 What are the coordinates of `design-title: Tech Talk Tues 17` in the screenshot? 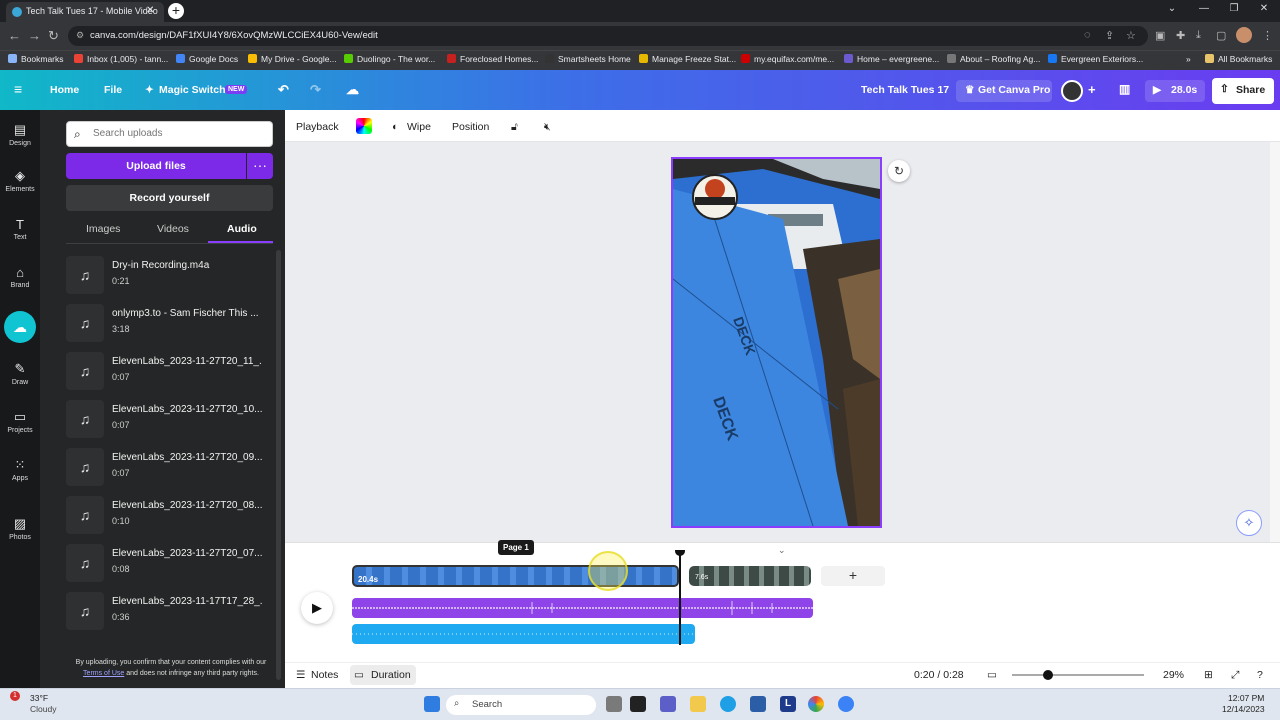 It's located at (905, 90).